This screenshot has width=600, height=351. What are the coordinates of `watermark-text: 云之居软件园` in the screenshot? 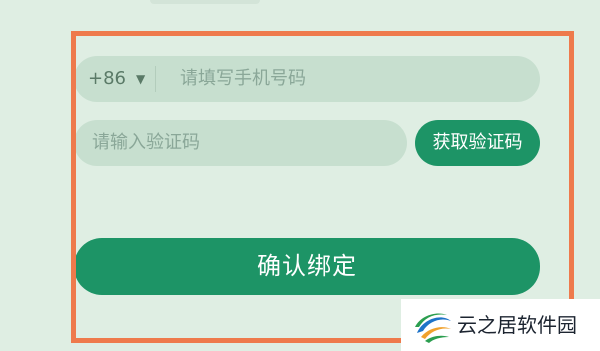 It's located at (517, 325).